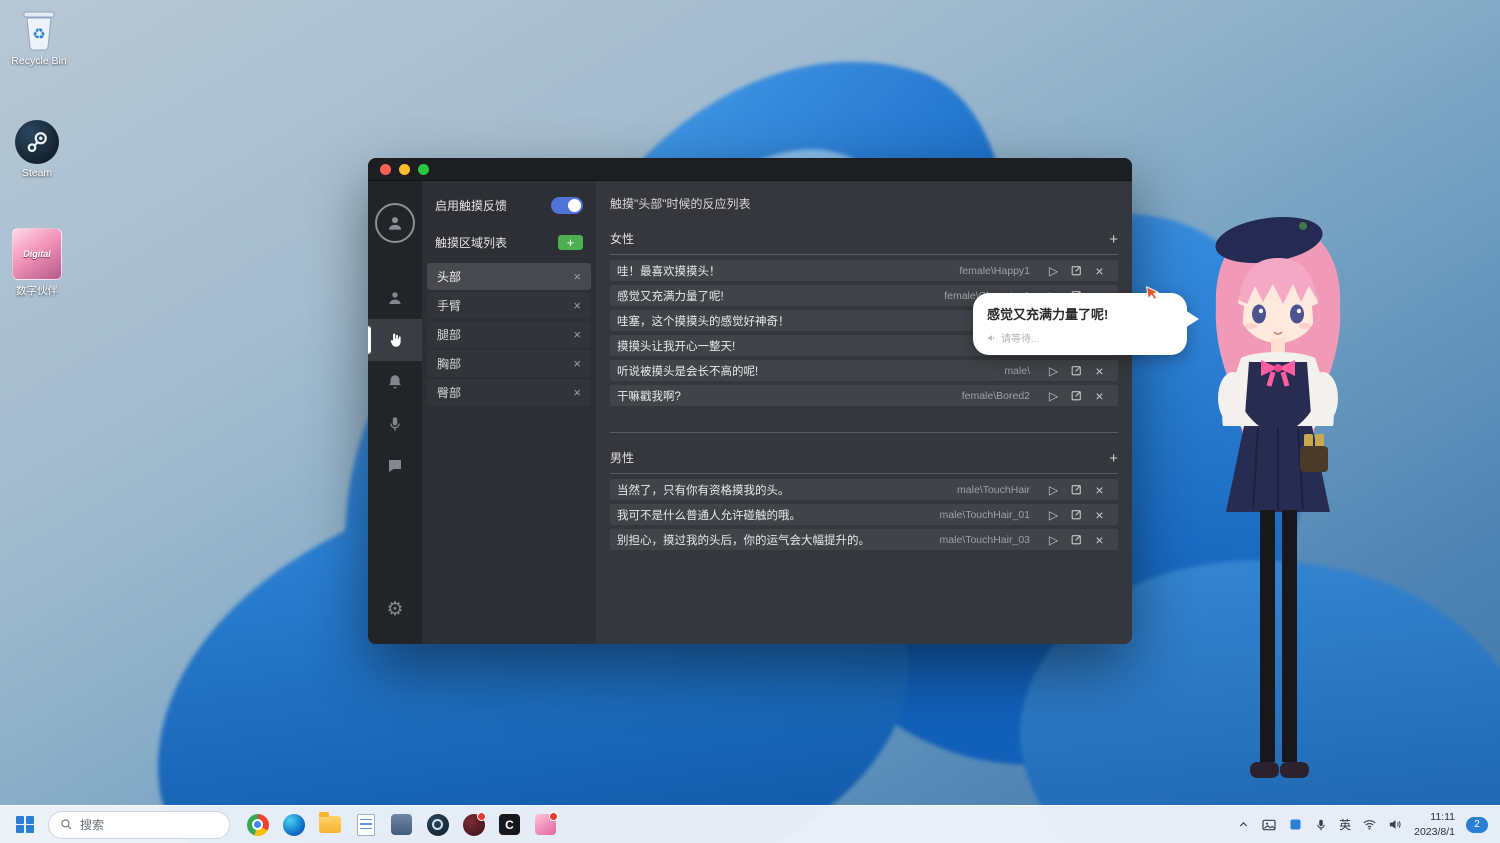 The image size is (1500, 843). I want to click on area-item-hip: 臀部 ×, so click(509, 392).